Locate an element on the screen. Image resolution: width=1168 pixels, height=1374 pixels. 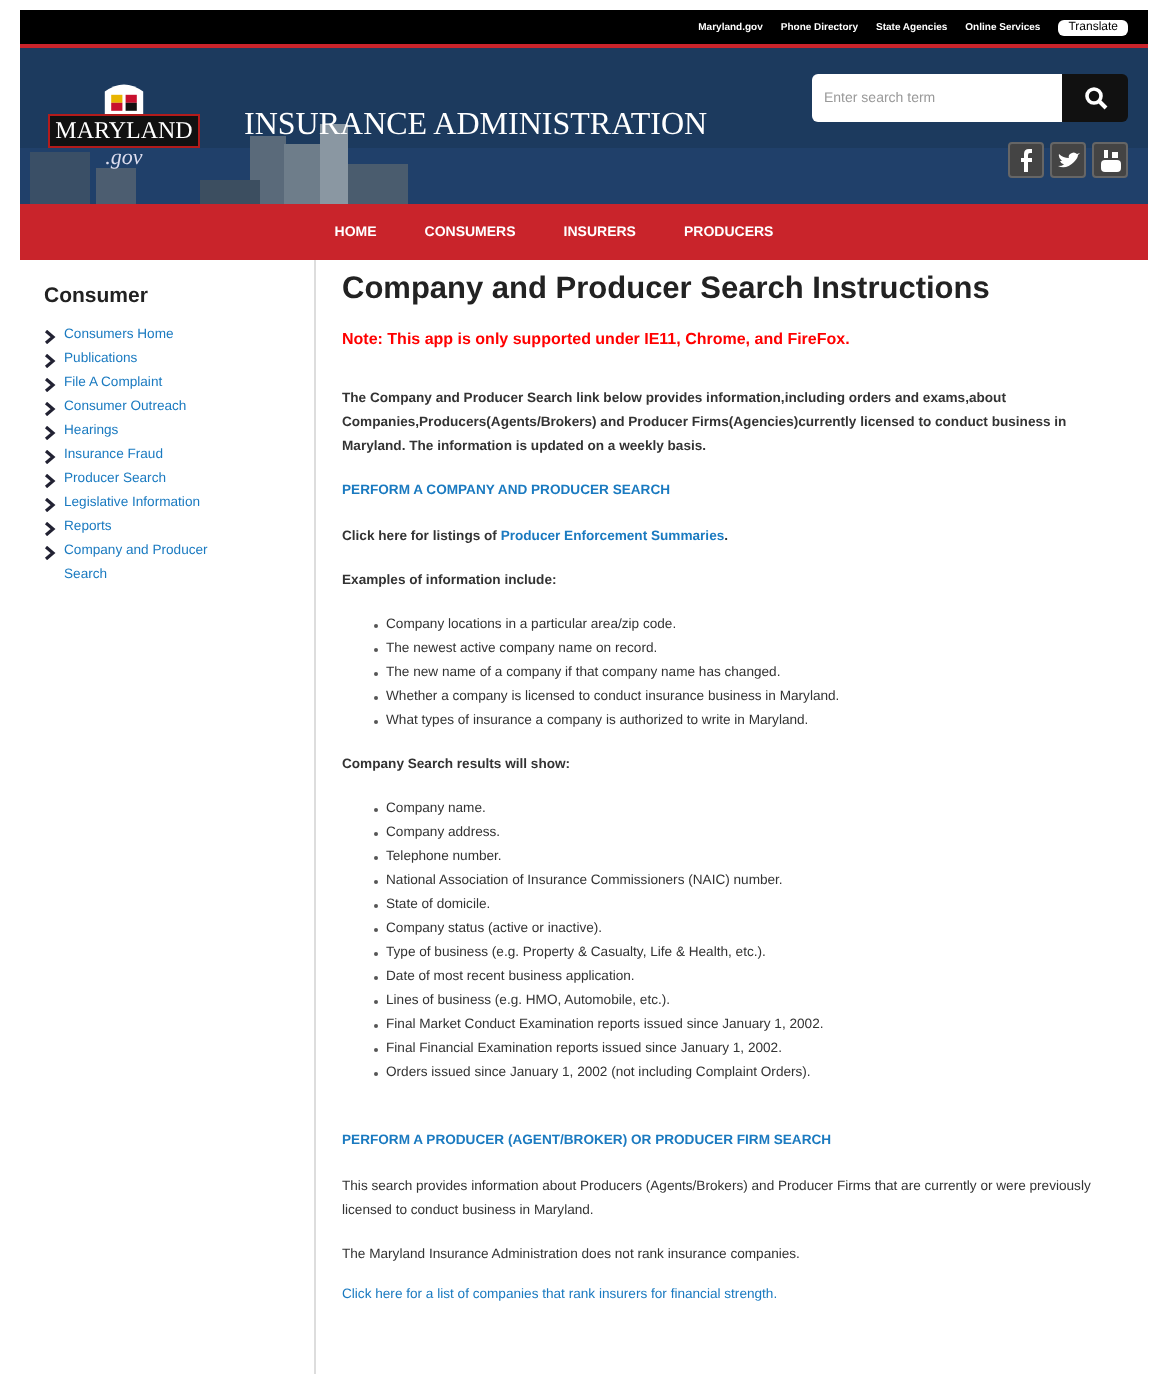
tube-icon is located at coordinates (1110, 160).